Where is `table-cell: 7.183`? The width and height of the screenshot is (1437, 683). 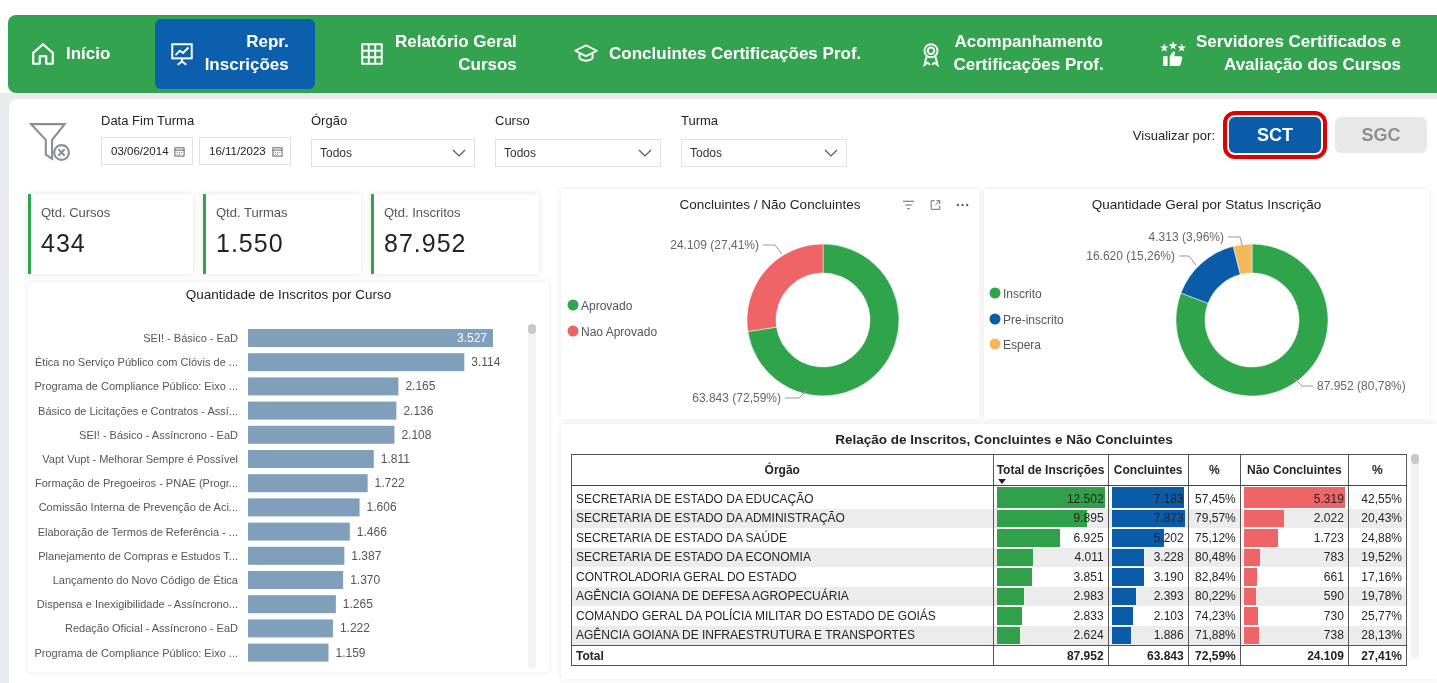
table-cell: 7.183 is located at coordinates (1168, 498).